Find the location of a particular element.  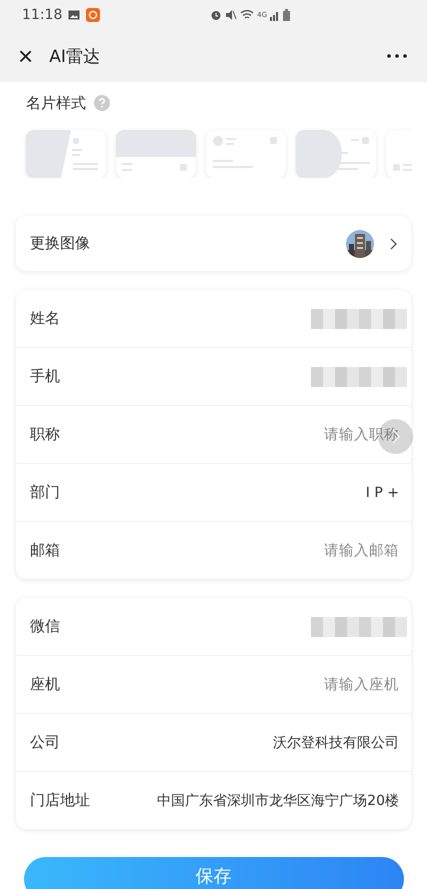

input-field: 沃尔登科技有限公司 is located at coordinates (319, 742).